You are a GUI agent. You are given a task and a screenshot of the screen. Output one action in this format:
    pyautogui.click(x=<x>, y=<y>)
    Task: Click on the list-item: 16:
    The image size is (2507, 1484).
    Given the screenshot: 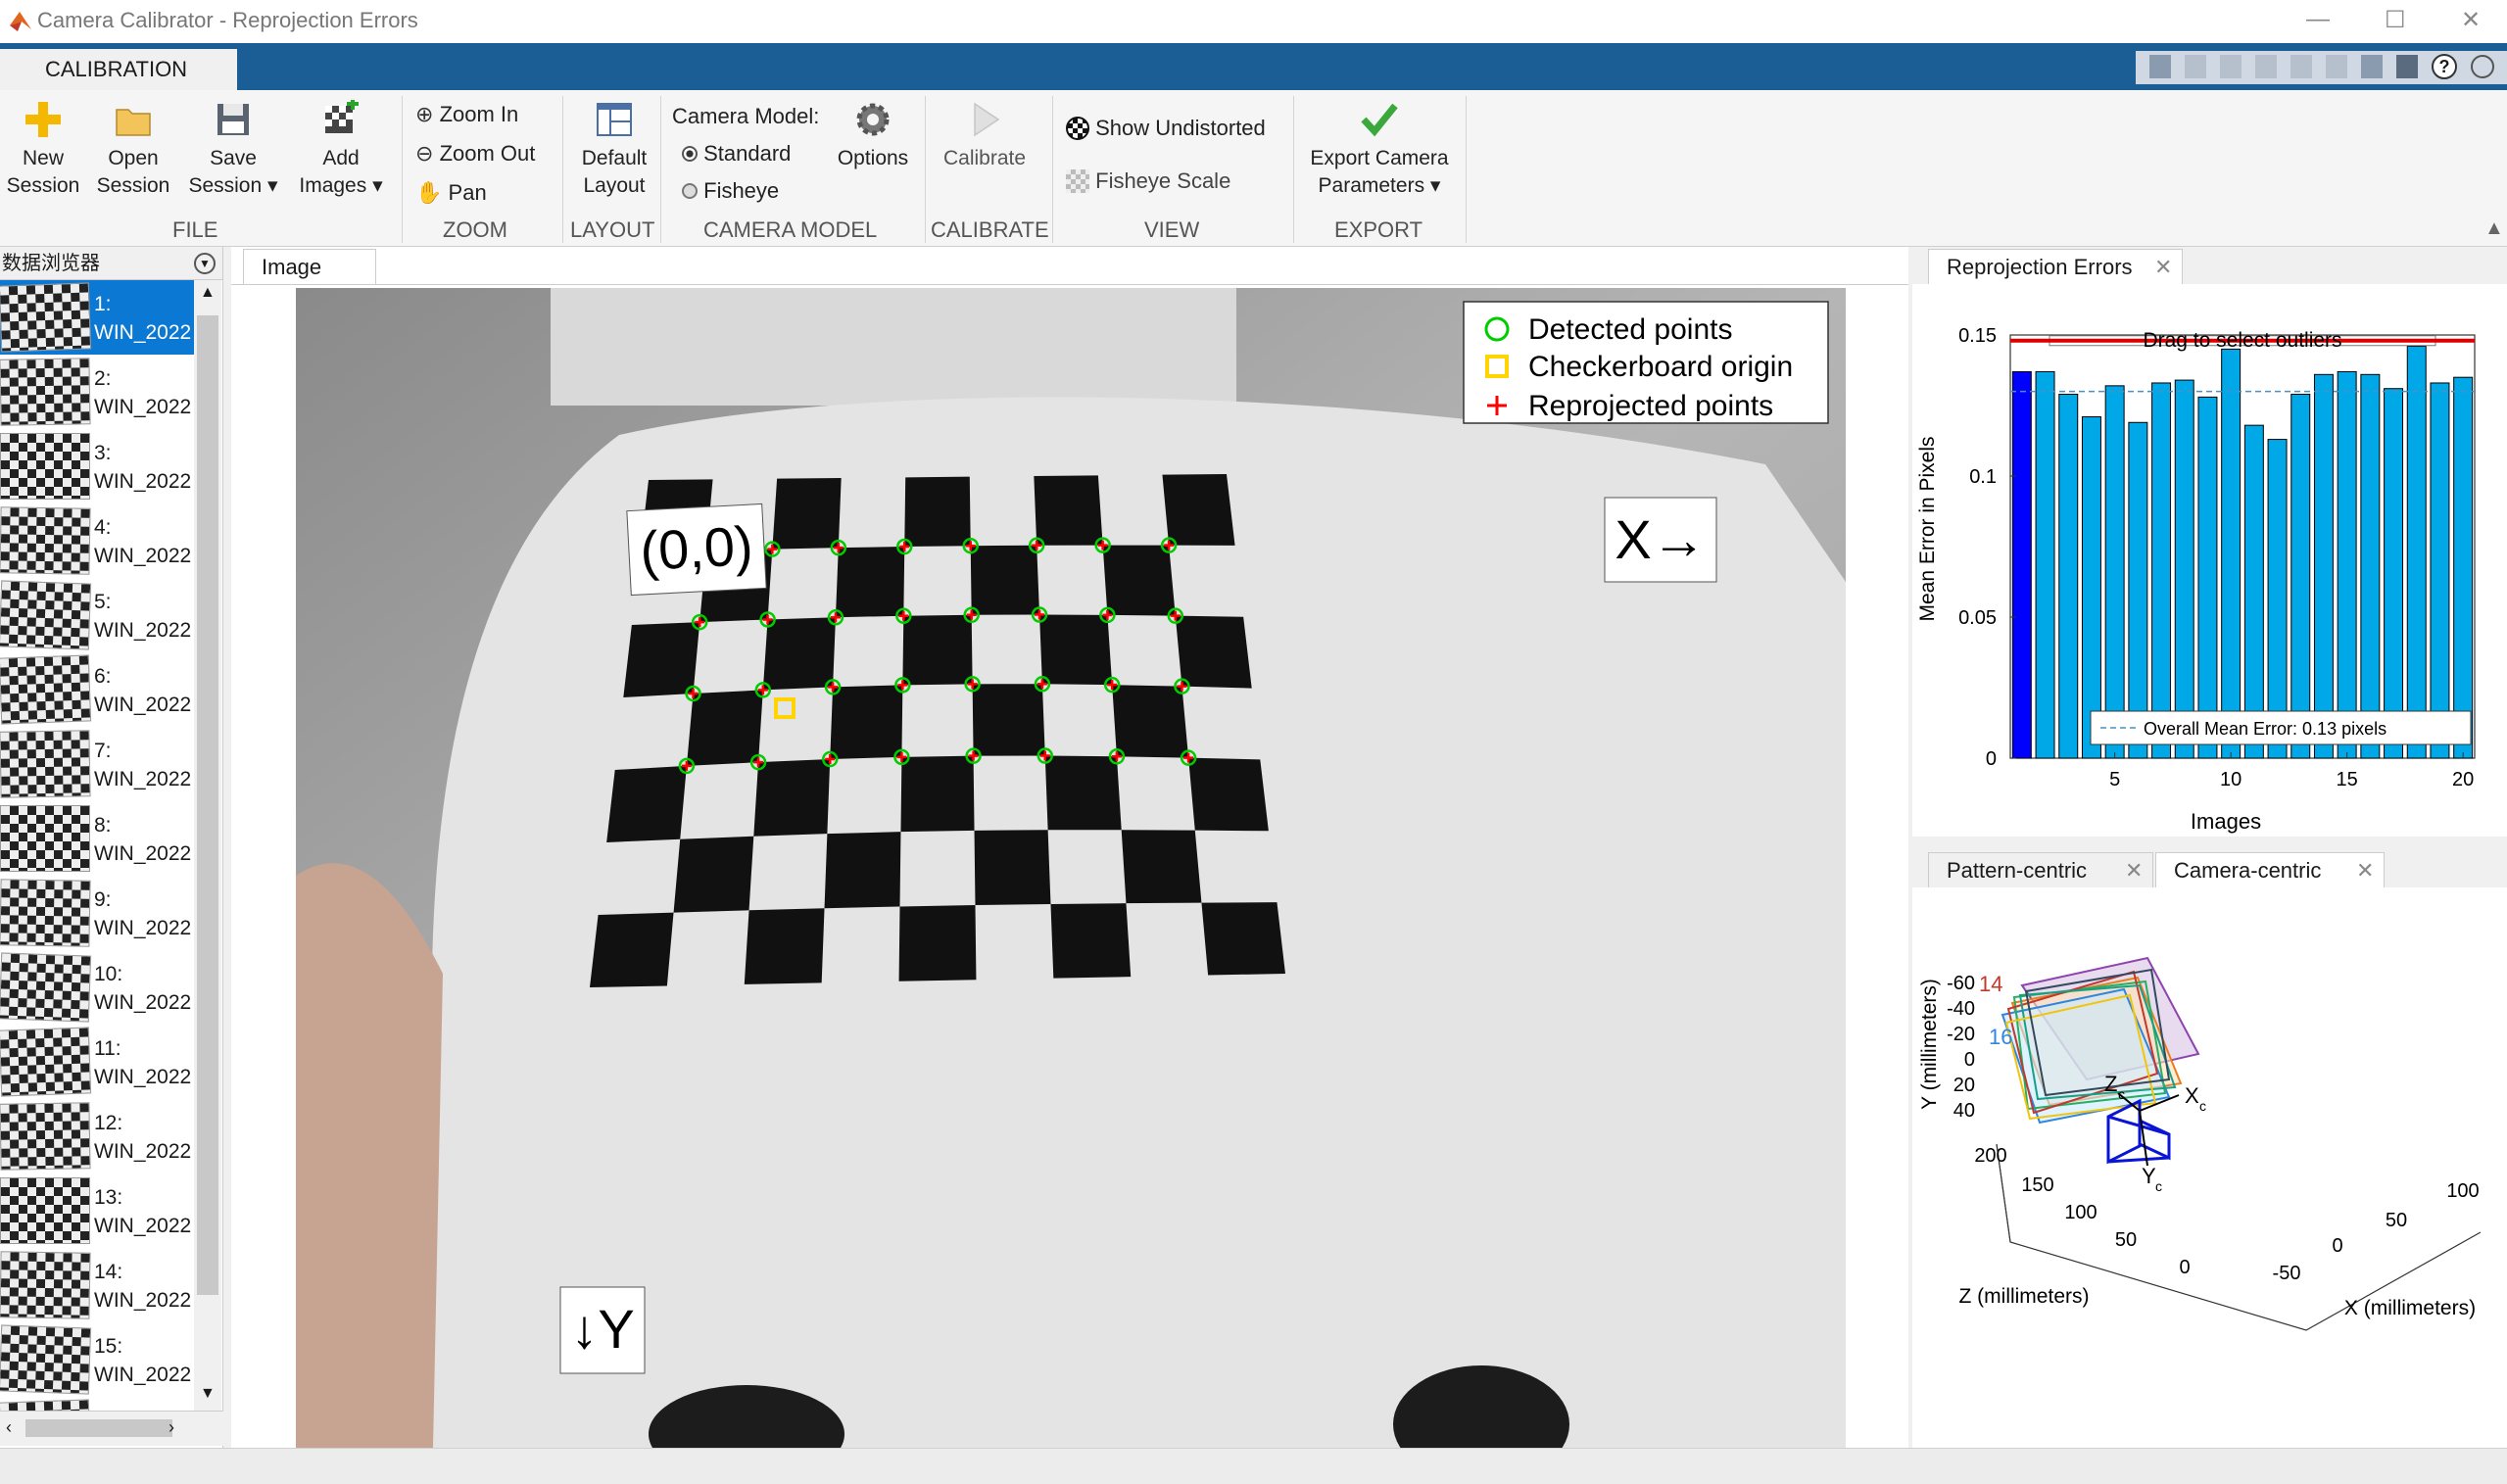 What is the action you would take?
    pyautogui.click(x=97, y=1404)
    